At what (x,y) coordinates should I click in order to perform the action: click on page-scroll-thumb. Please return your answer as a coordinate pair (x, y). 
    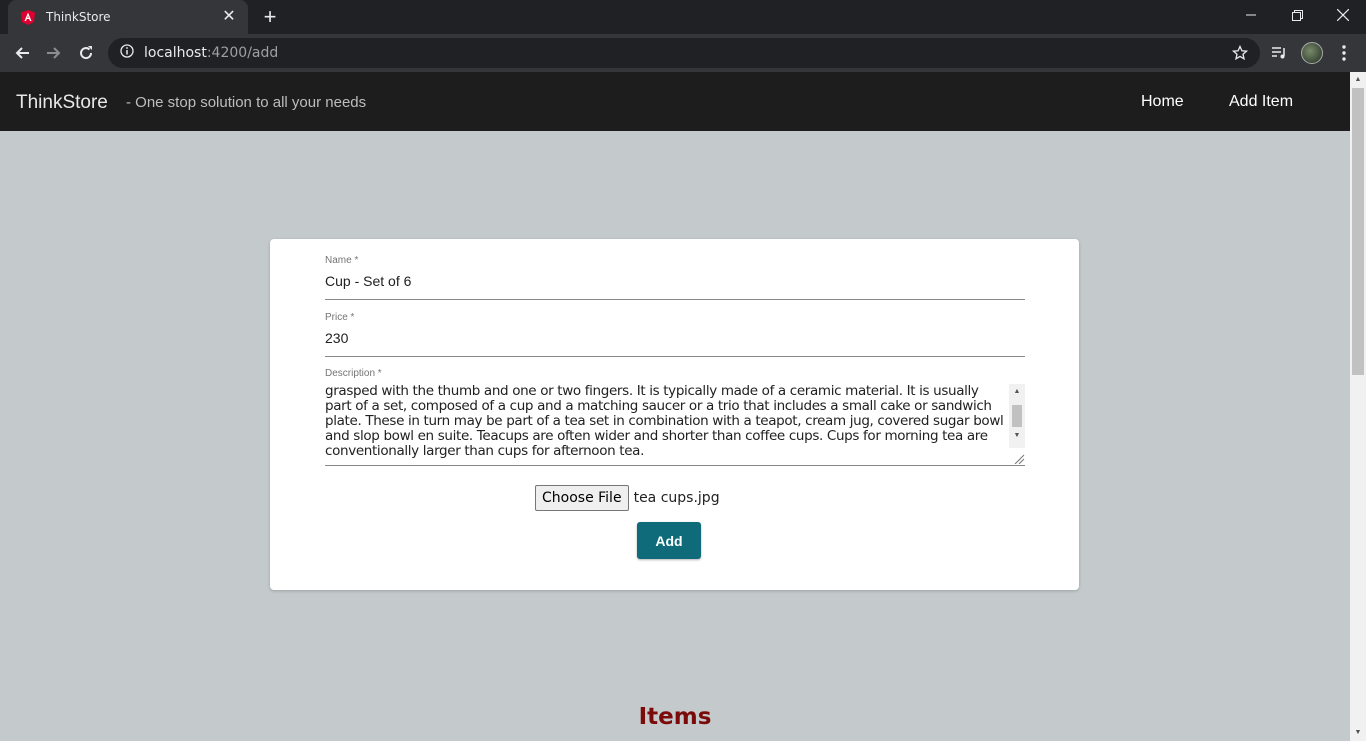
    Looking at the image, I should click on (1358, 231).